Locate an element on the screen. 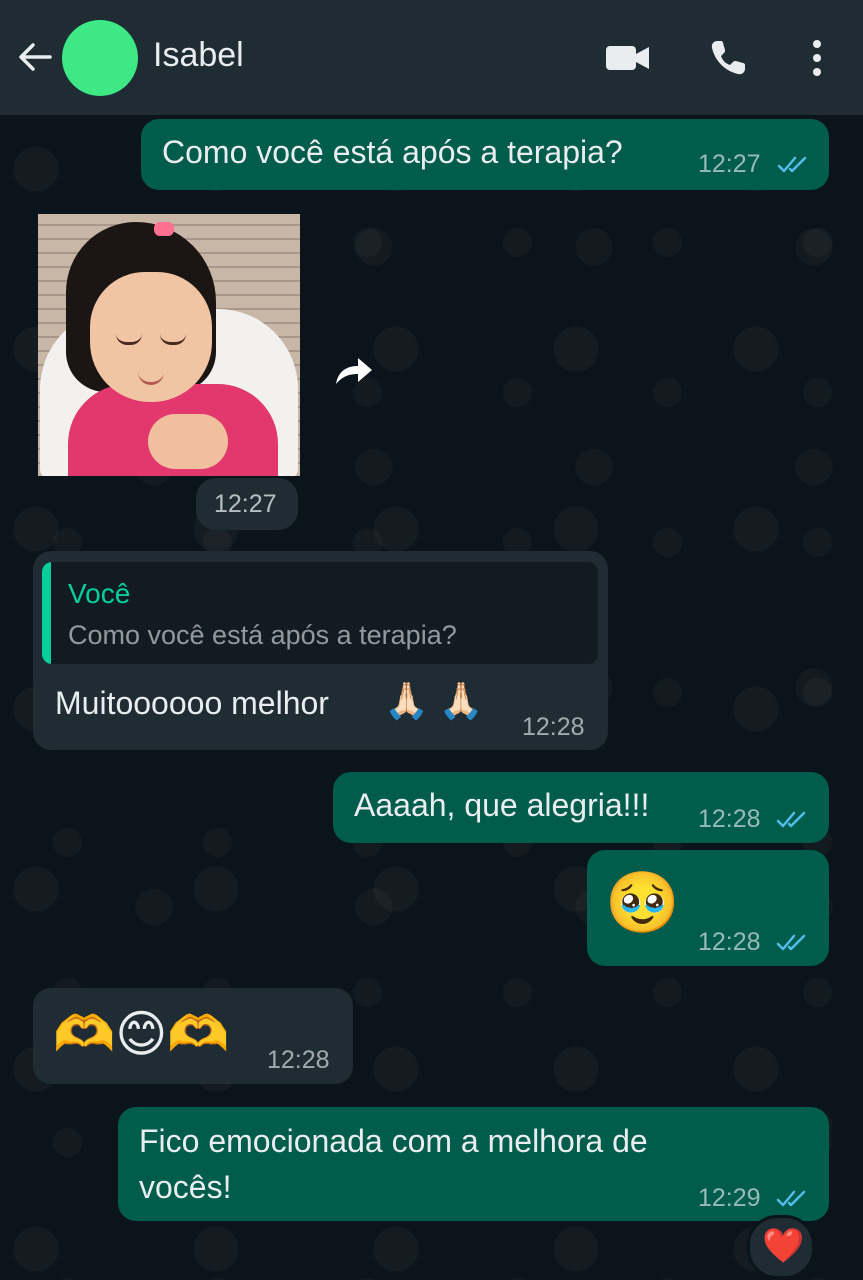  praying-hands-emoji: 🙏🏻 🙏🏻 is located at coordinates (434, 700).